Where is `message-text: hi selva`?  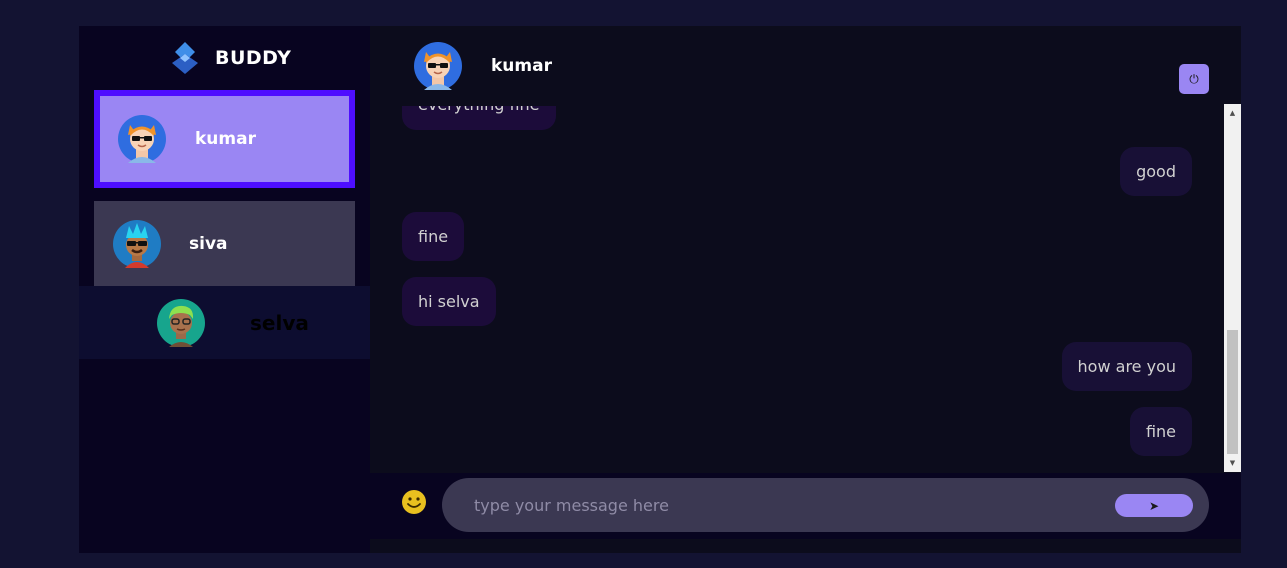 message-text: hi selva is located at coordinates (449, 301).